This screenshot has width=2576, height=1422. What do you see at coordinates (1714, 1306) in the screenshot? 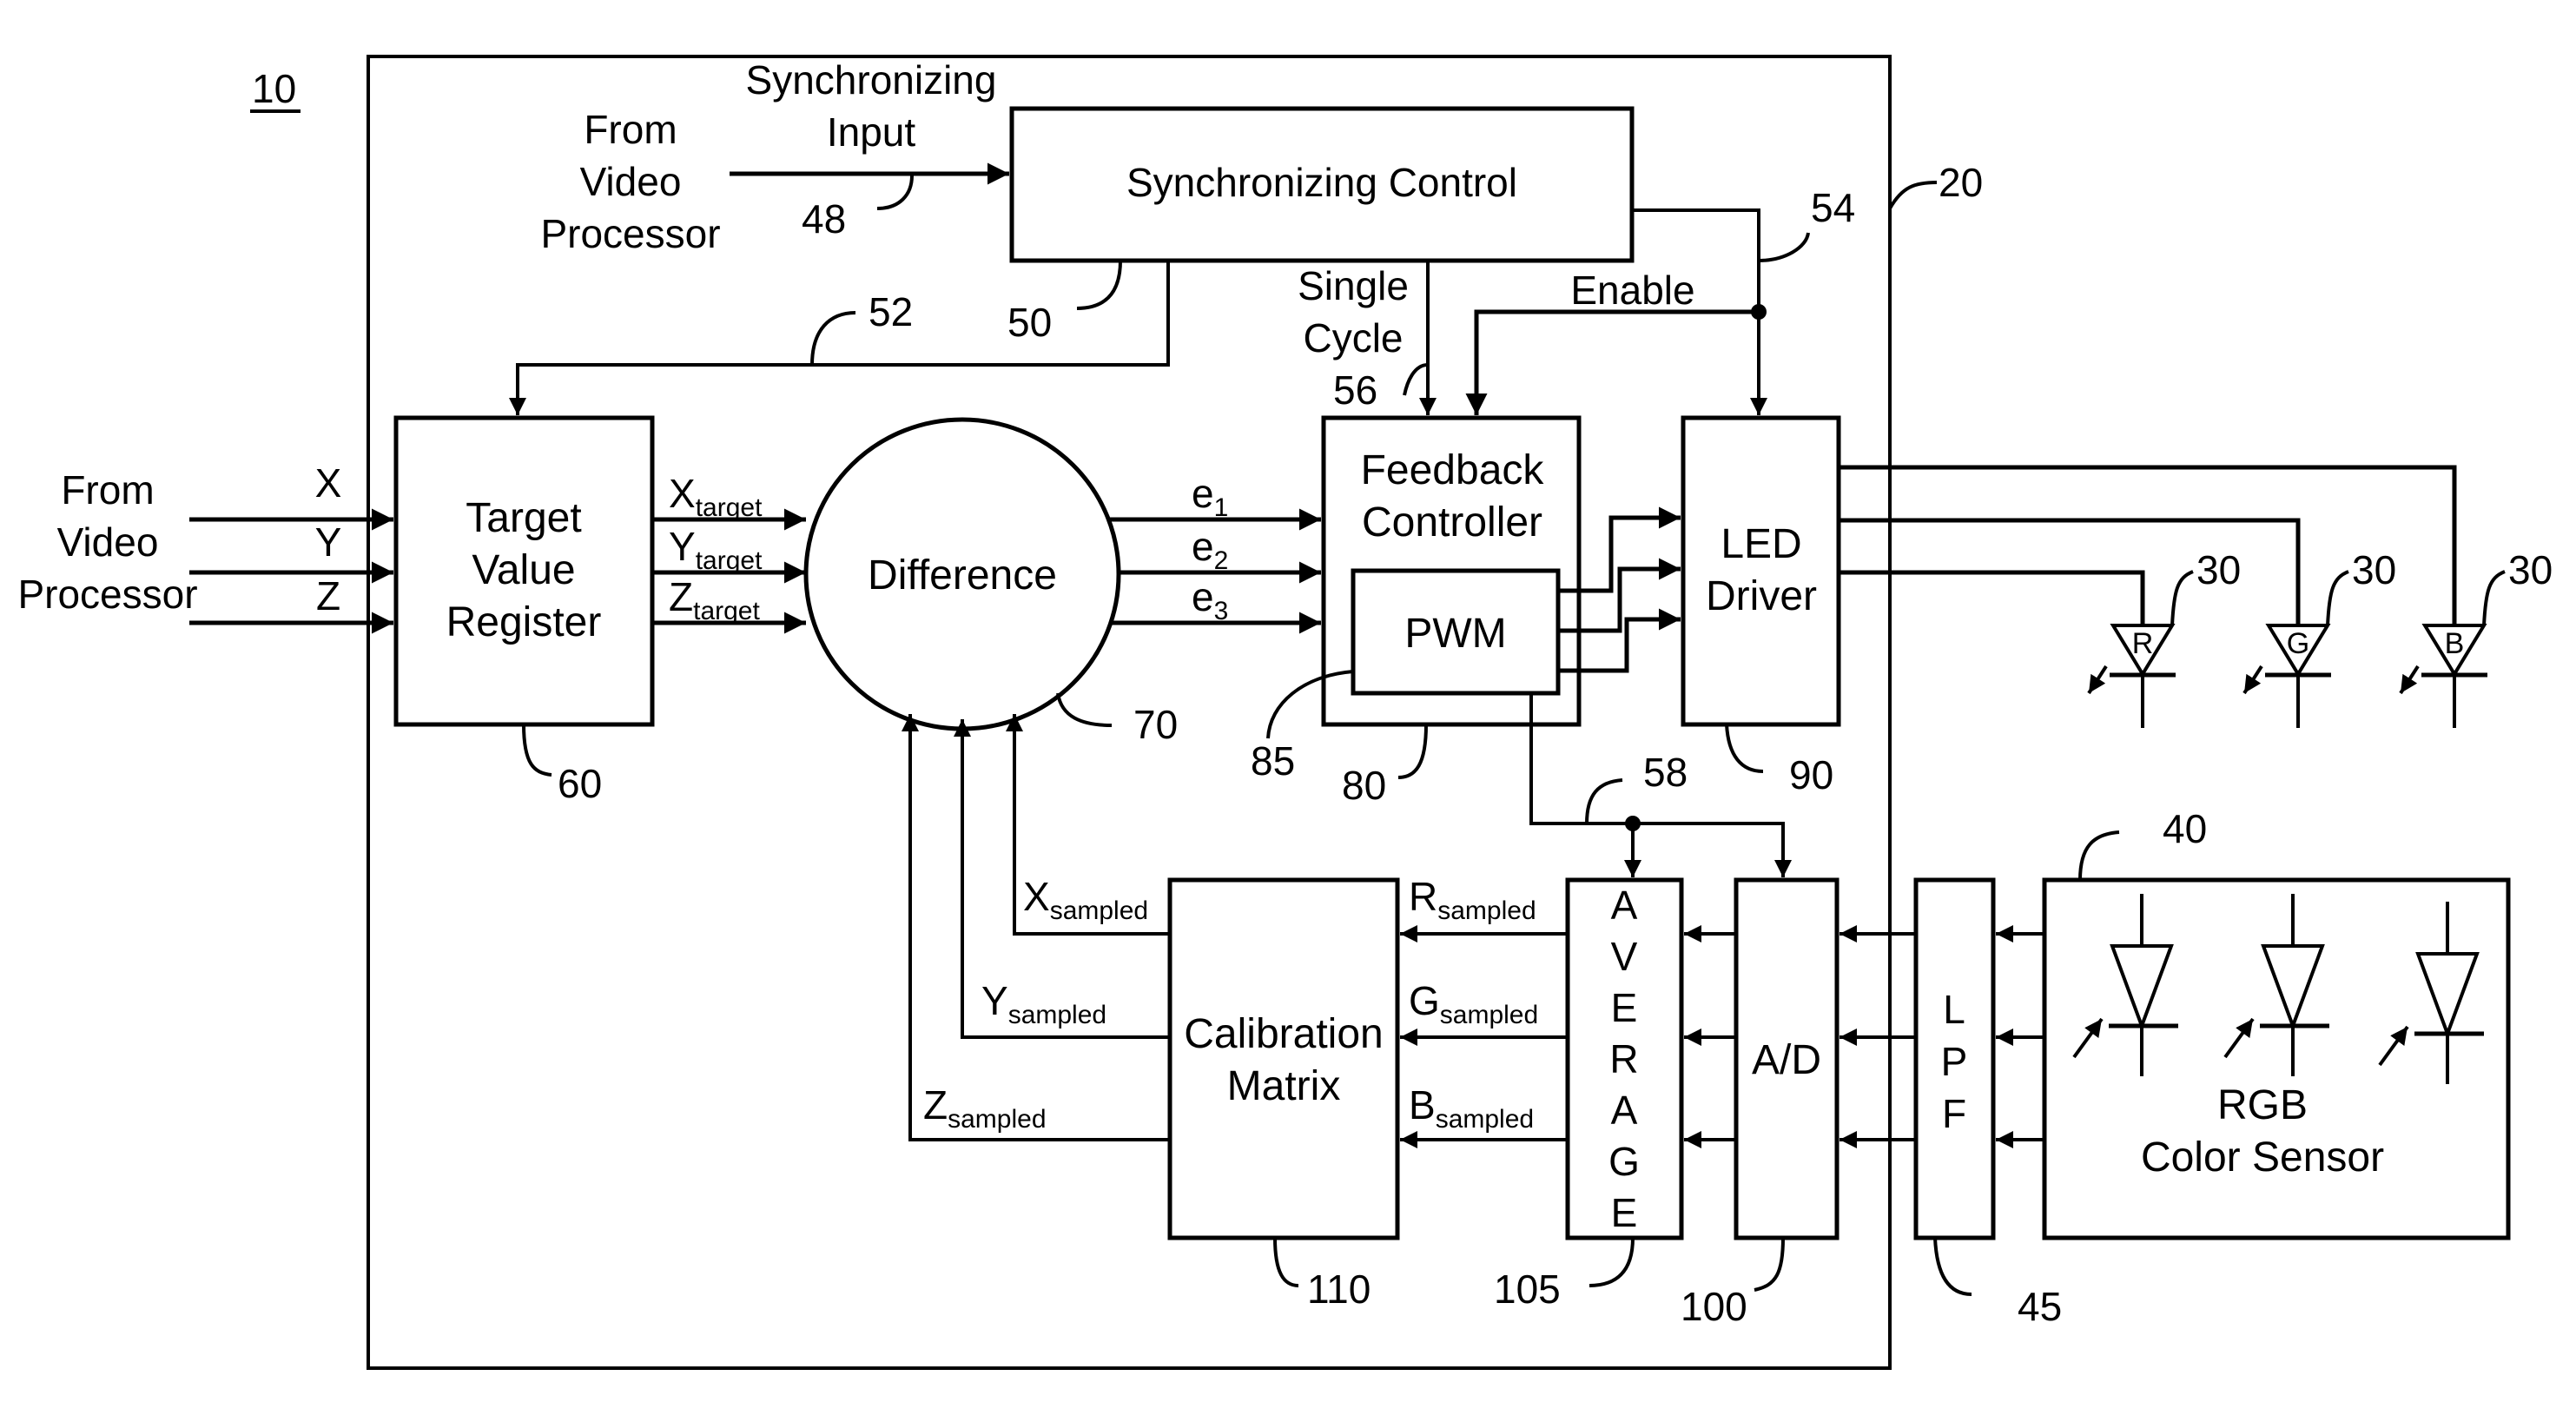
I see `ad-ref: 100` at bounding box center [1714, 1306].